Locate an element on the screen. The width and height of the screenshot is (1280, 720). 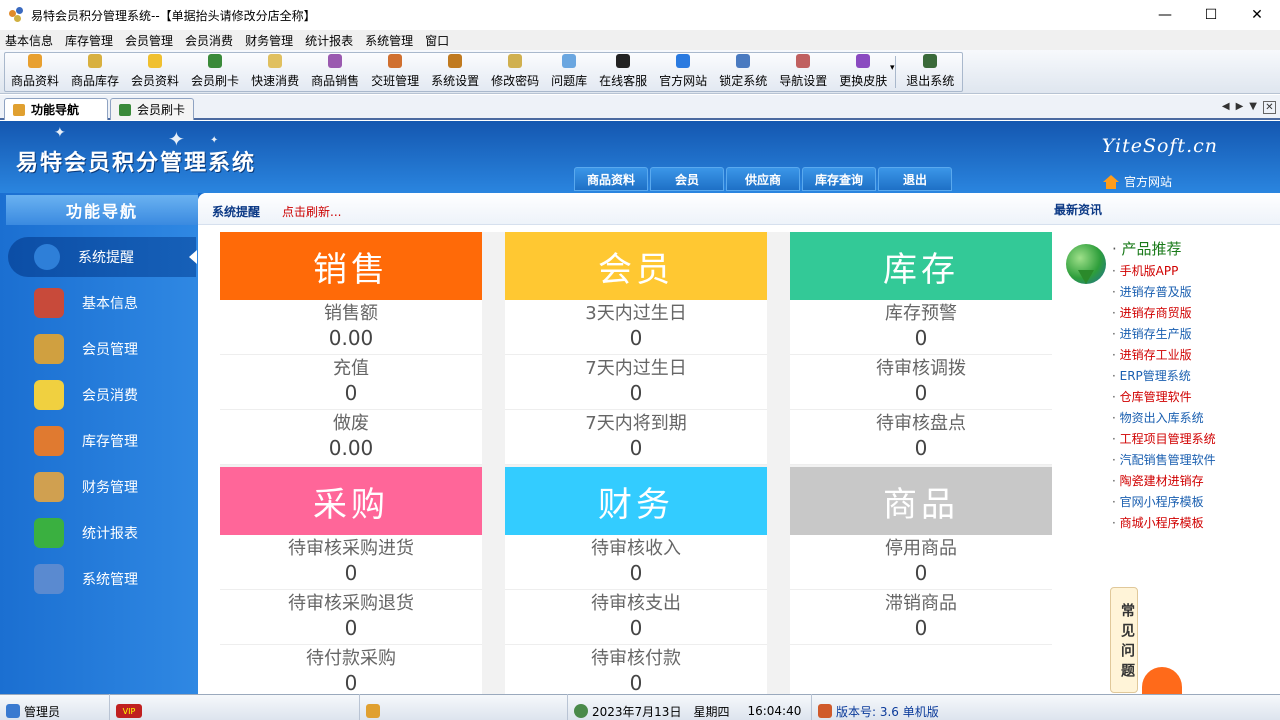
menu-inventory: 库存管理 is located at coordinates (89, 40).